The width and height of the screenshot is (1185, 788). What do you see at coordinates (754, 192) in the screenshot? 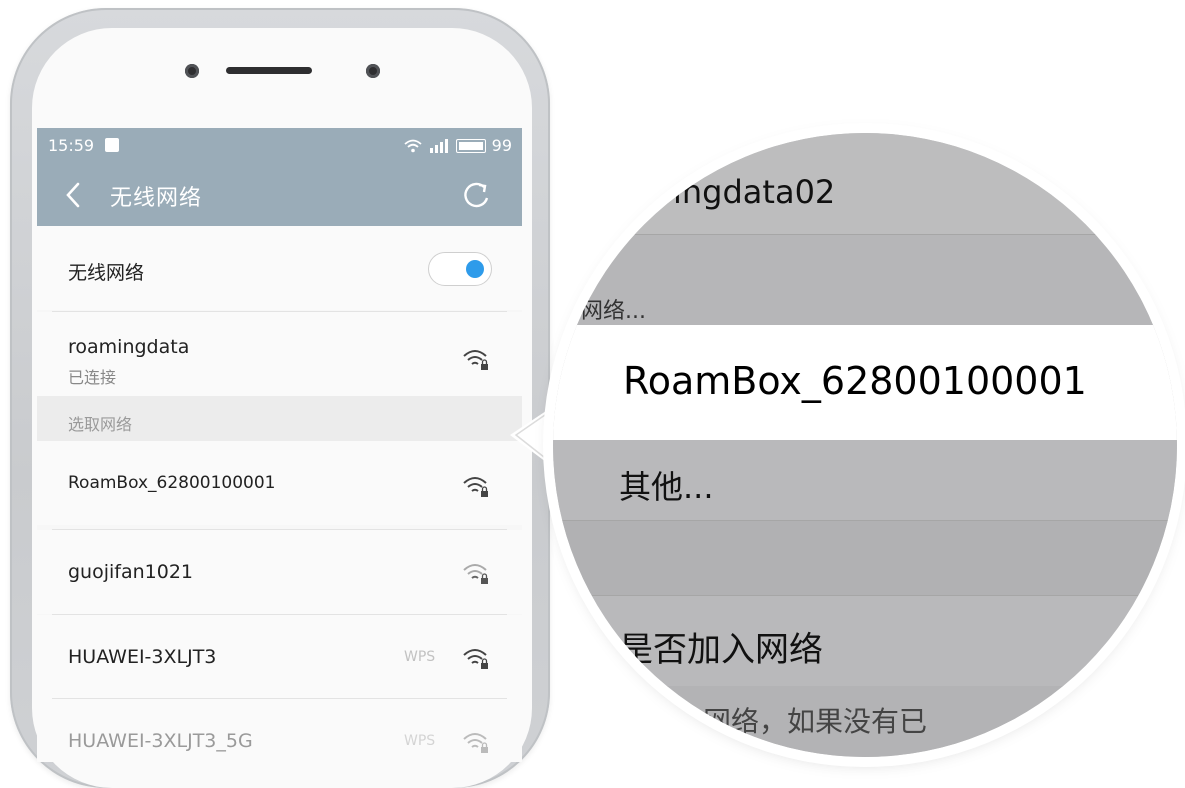
I see `zoom-row-top-text: ingdata02` at bounding box center [754, 192].